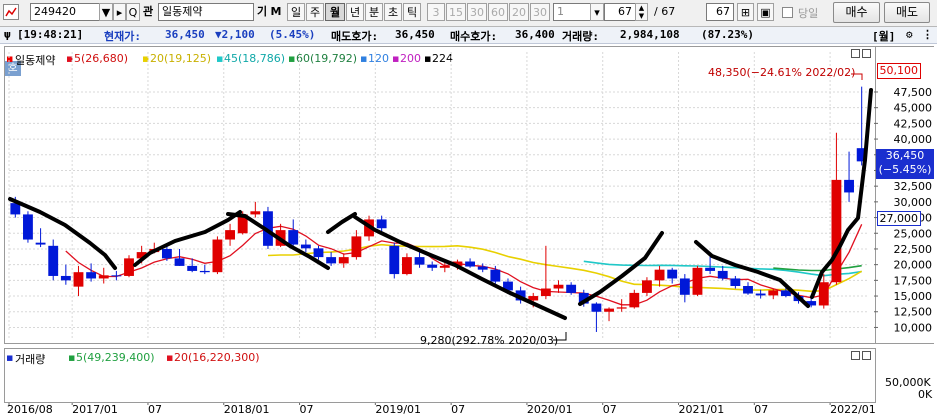  Describe the element at coordinates (913, 123) in the screenshot. I see `y-tick-label: 42,500` at that location.